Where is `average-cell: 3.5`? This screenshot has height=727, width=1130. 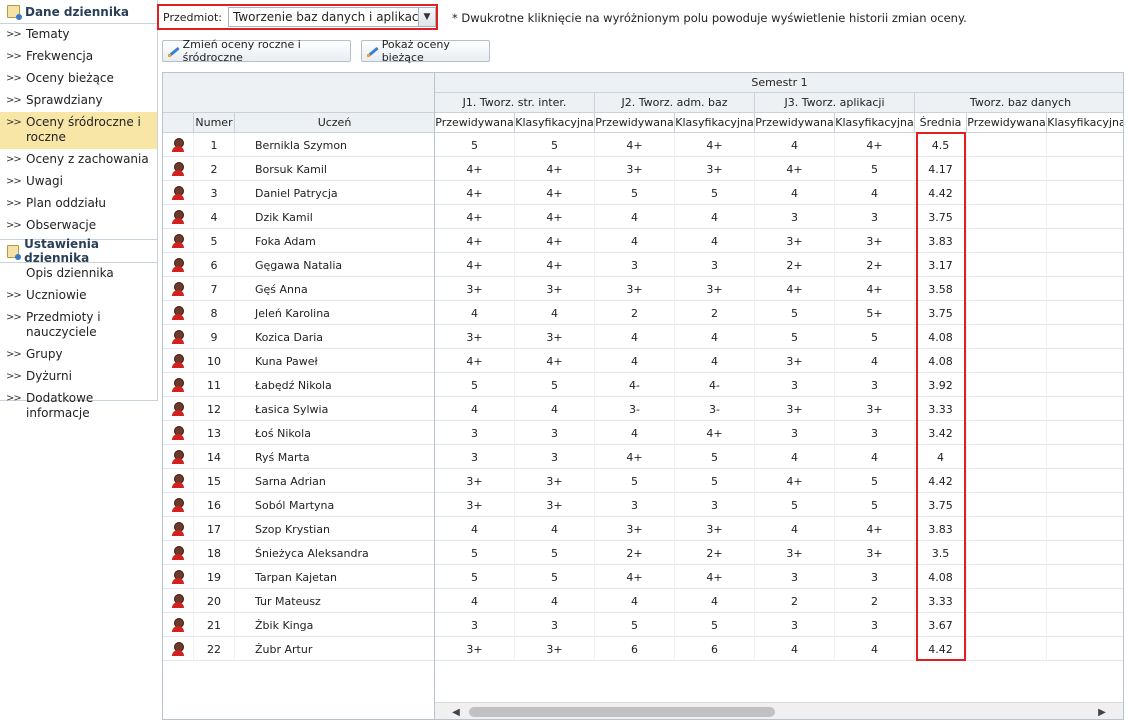 average-cell: 3.5 is located at coordinates (941, 553).